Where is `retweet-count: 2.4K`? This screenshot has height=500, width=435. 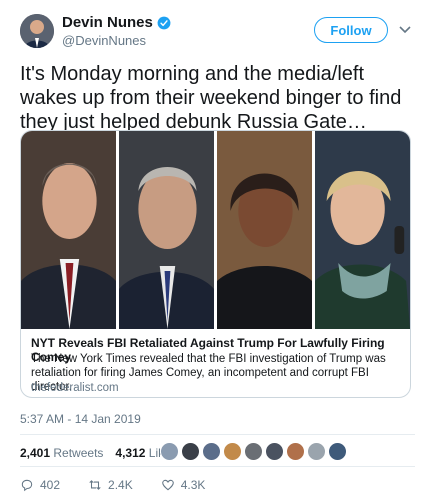
retweet-count: 2.4K is located at coordinates (120, 485).